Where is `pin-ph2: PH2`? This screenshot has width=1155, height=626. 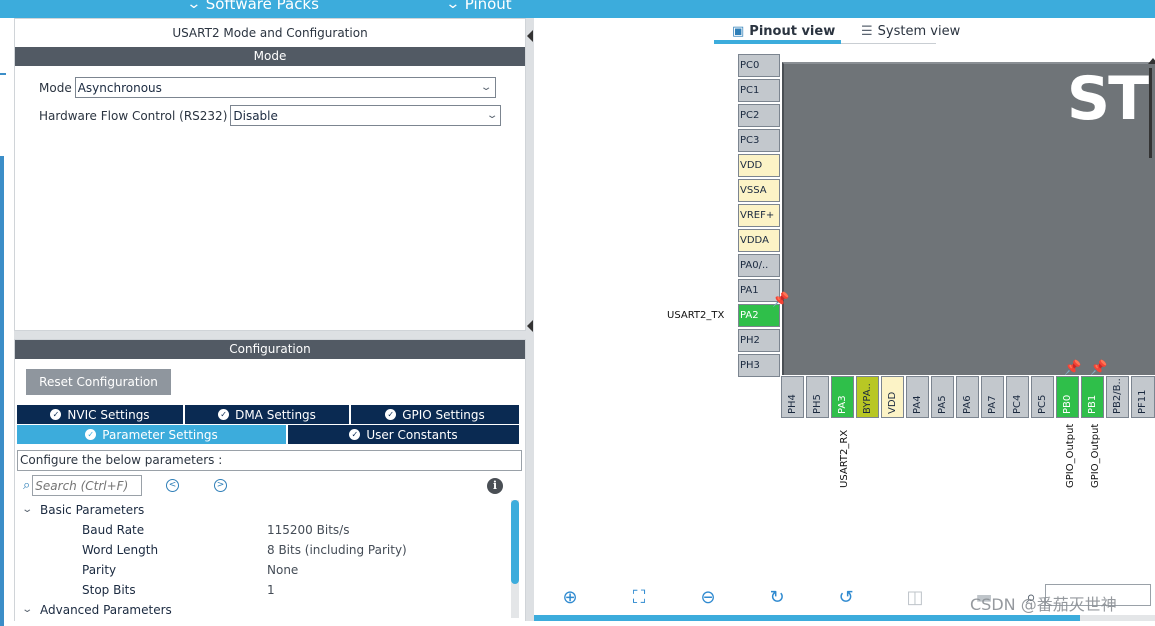
pin-ph2: PH2 is located at coordinates (759, 340).